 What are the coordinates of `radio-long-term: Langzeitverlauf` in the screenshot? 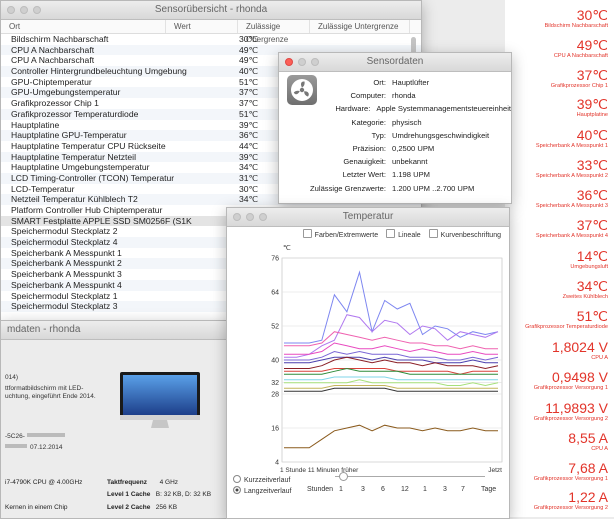 It's located at (262, 490).